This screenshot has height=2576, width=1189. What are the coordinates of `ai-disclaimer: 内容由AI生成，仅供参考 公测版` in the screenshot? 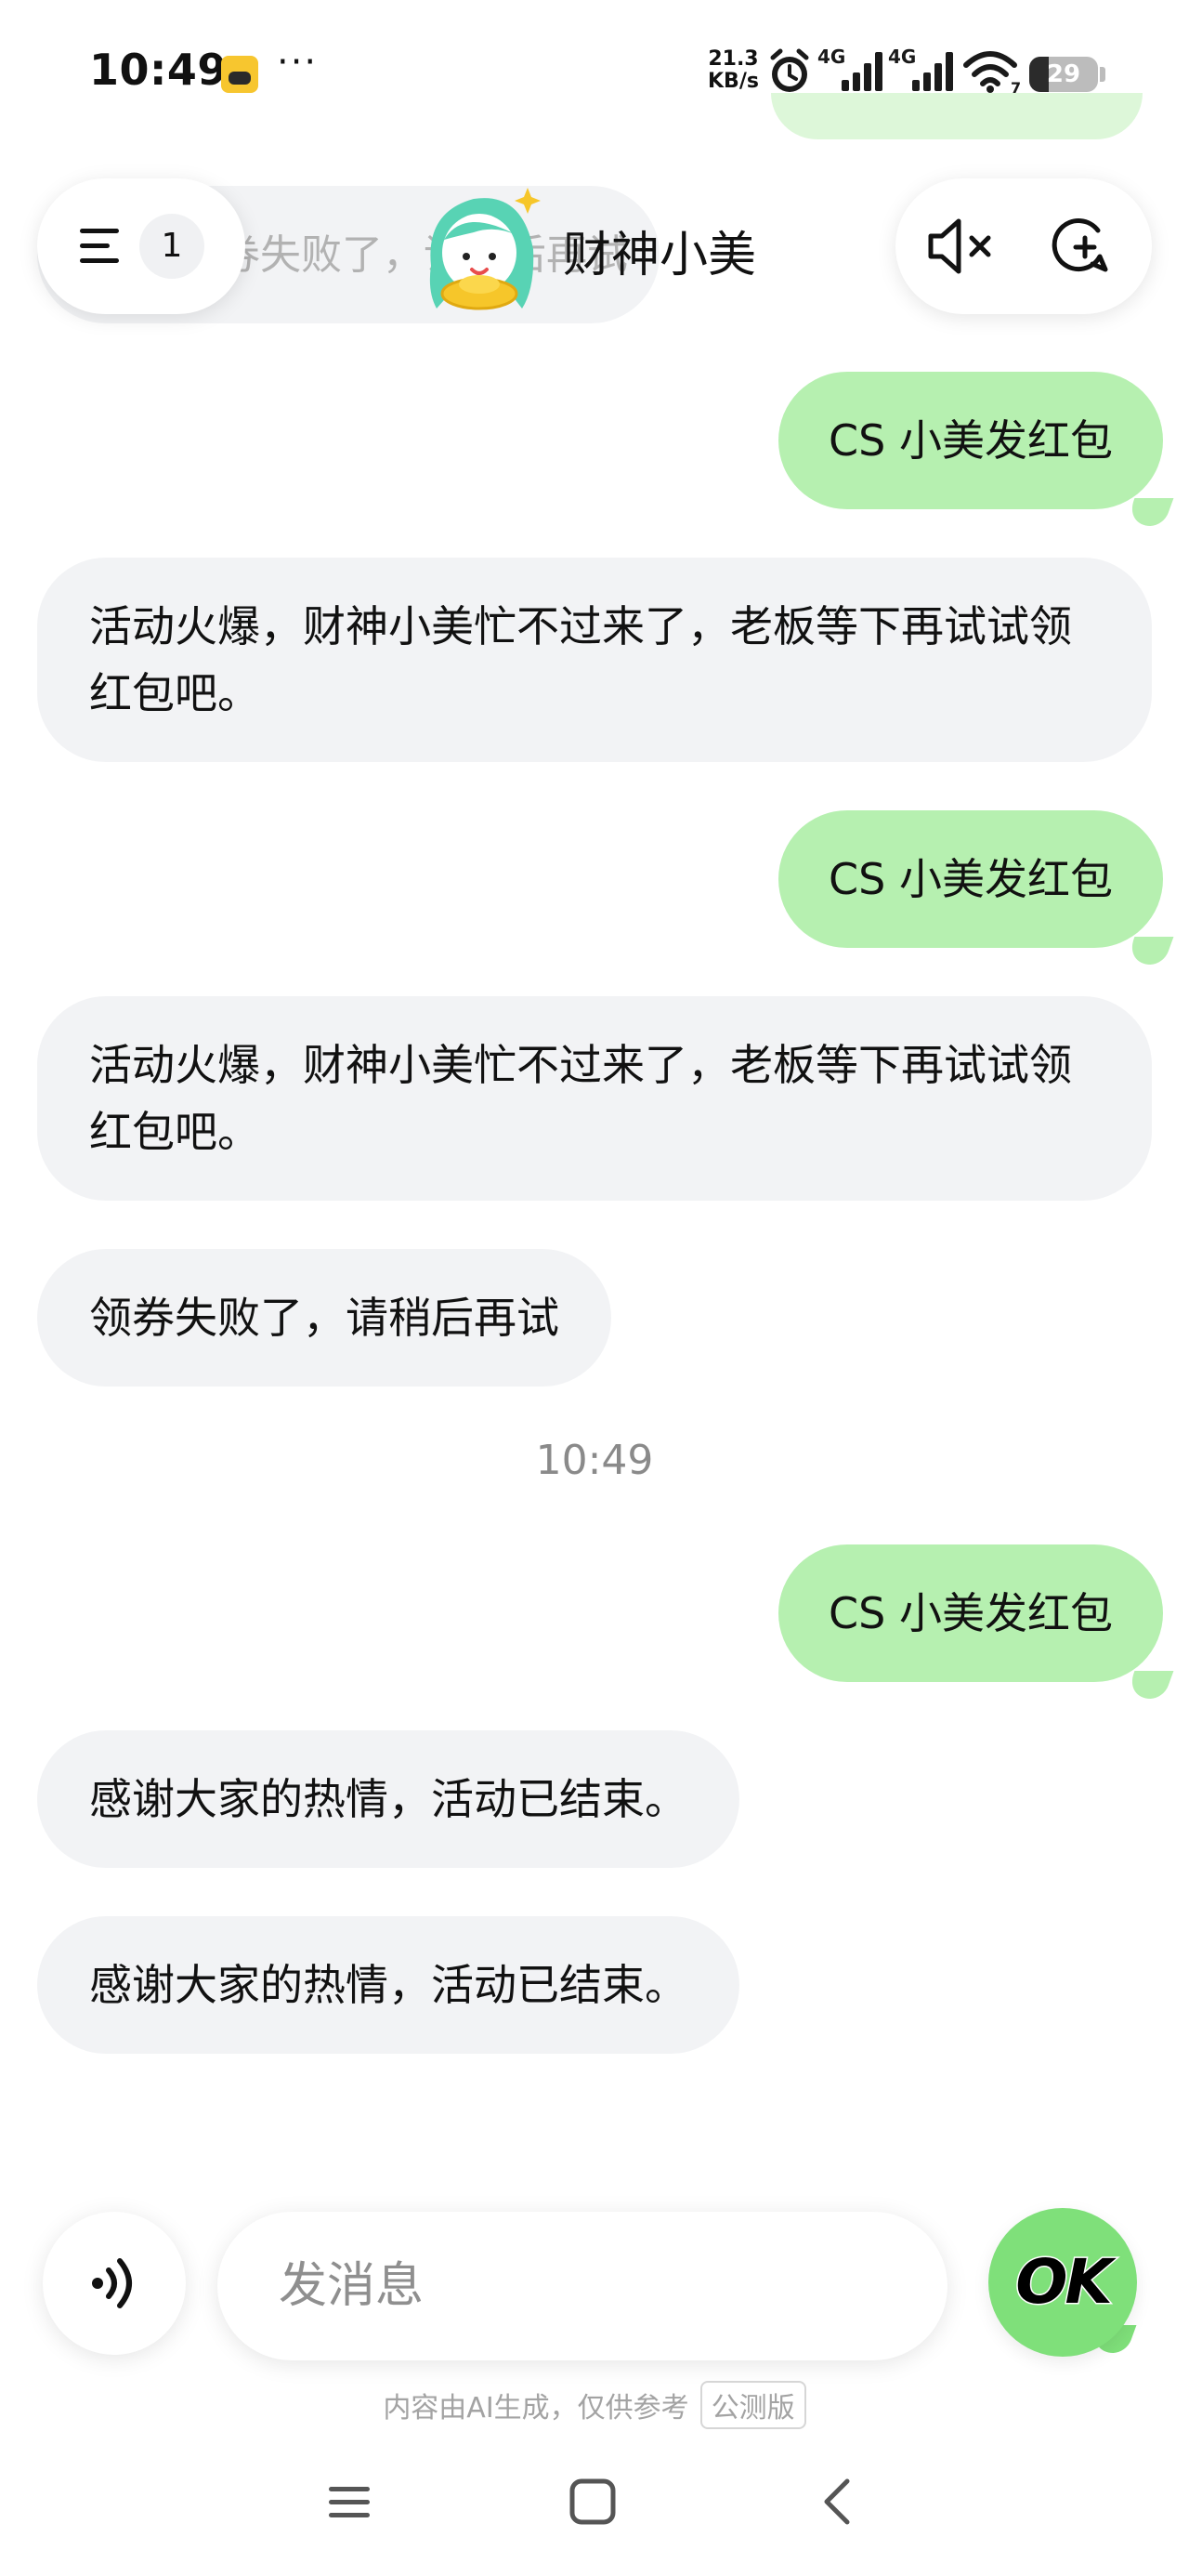 It's located at (594, 2405).